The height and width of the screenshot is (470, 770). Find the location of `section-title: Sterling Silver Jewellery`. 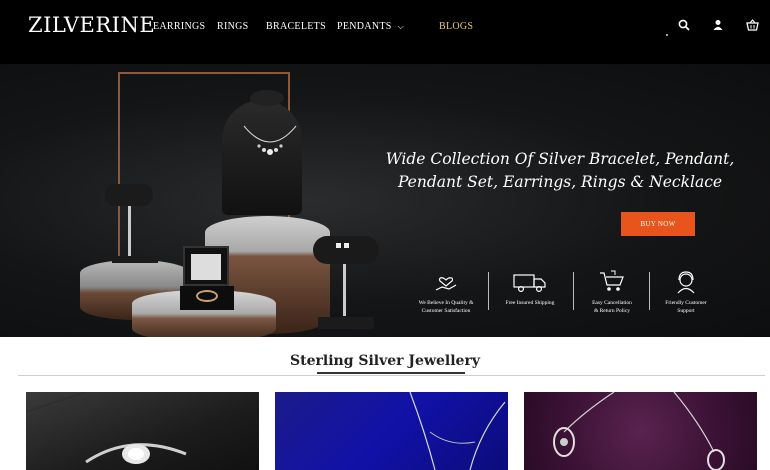

section-title: Sterling Silver Jewellery is located at coordinates (385, 361).